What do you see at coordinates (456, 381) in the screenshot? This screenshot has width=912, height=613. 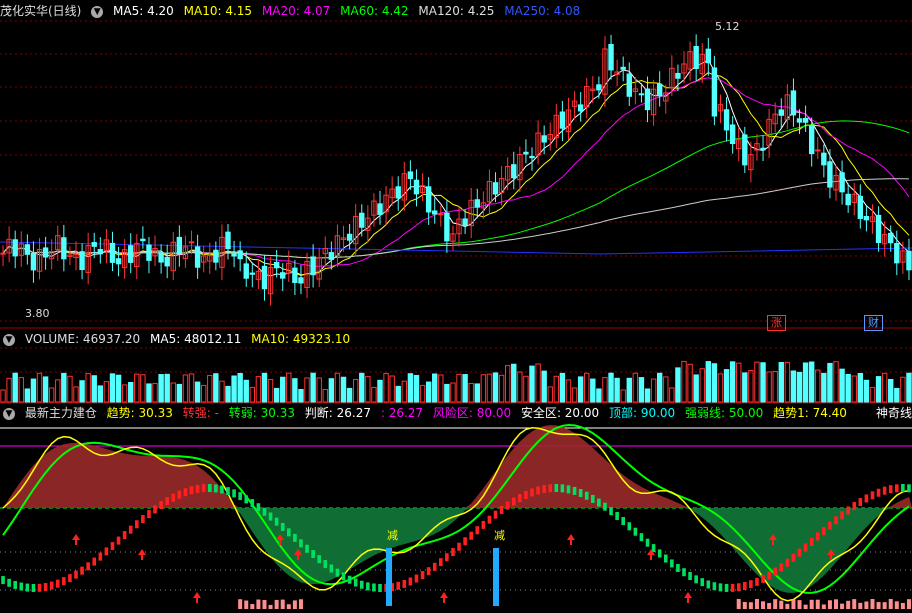 I see `volume-bars` at bounding box center [456, 381].